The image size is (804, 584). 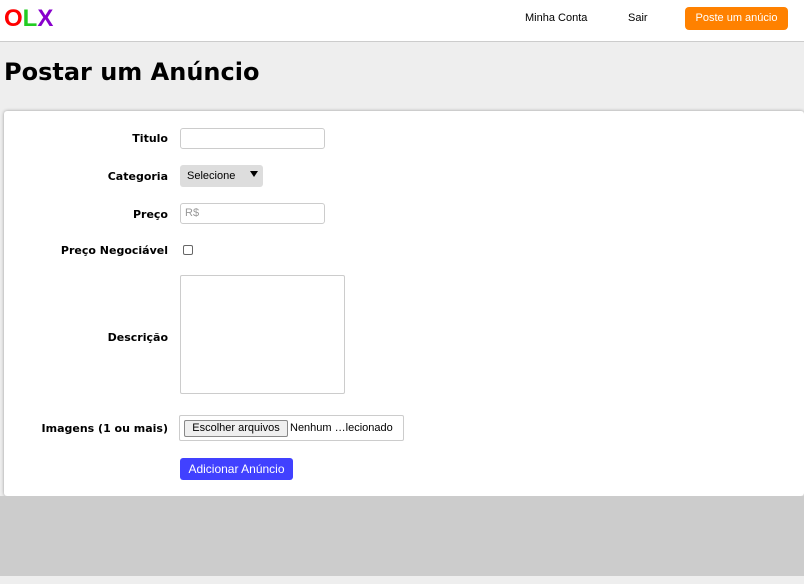 I want to click on choose-files-button: Escolher arquivos, so click(x=236, y=428).